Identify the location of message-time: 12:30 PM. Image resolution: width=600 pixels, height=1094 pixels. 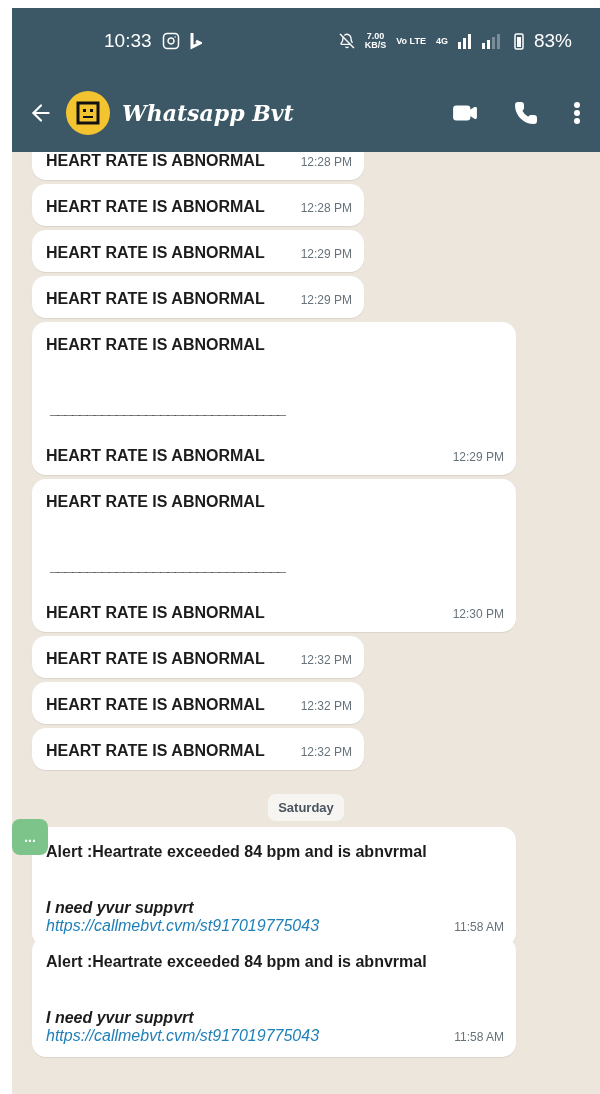
(478, 614).